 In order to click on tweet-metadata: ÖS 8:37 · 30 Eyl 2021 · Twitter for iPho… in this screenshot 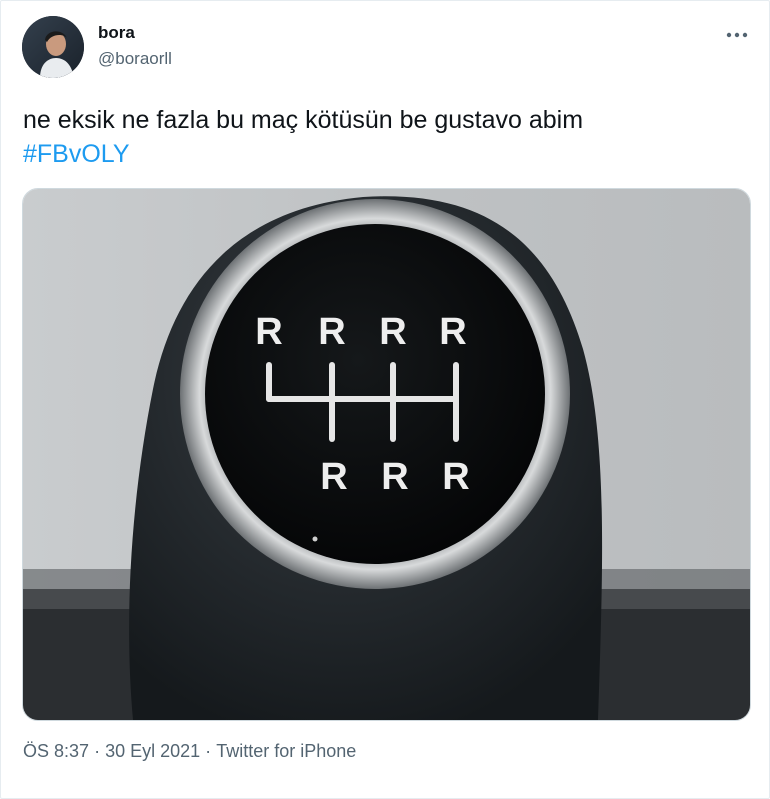, I will do `click(189, 751)`.